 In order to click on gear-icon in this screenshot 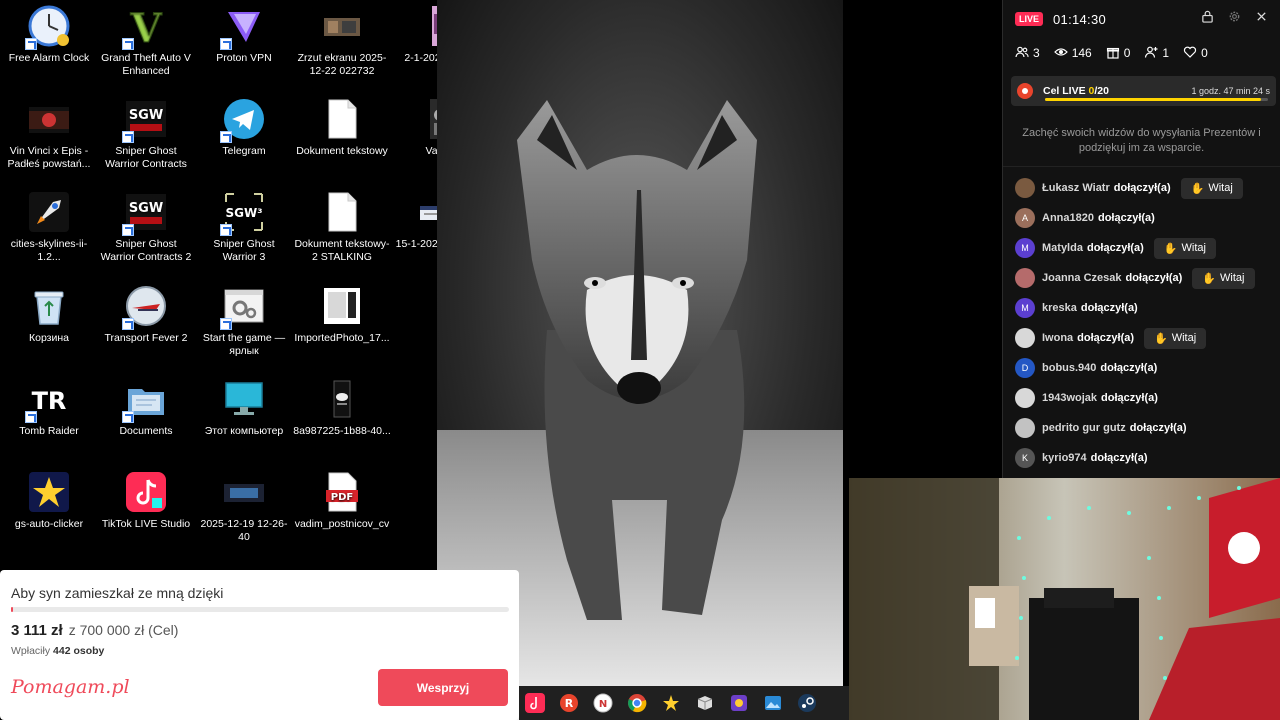, I will do `click(1234, 19)`.